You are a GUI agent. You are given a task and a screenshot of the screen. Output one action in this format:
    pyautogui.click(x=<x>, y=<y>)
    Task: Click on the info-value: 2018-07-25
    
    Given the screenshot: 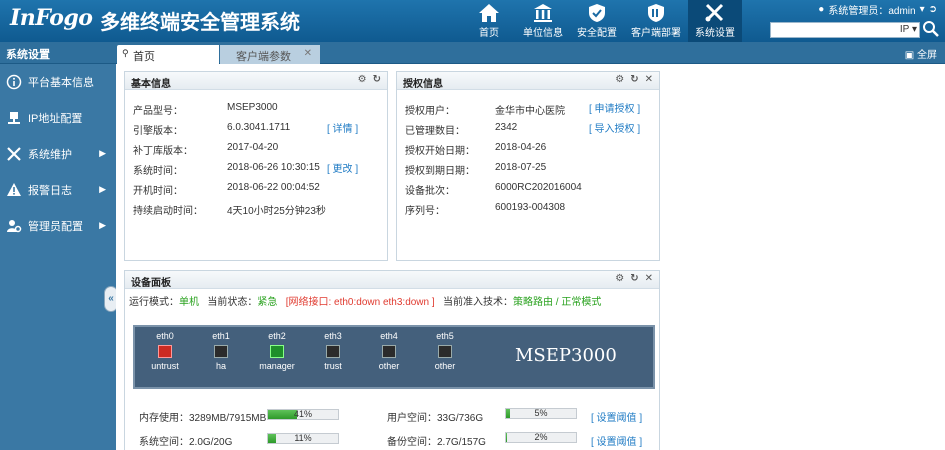 What is the action you would take?
    pyautogui.click(x=521, y=167)
    